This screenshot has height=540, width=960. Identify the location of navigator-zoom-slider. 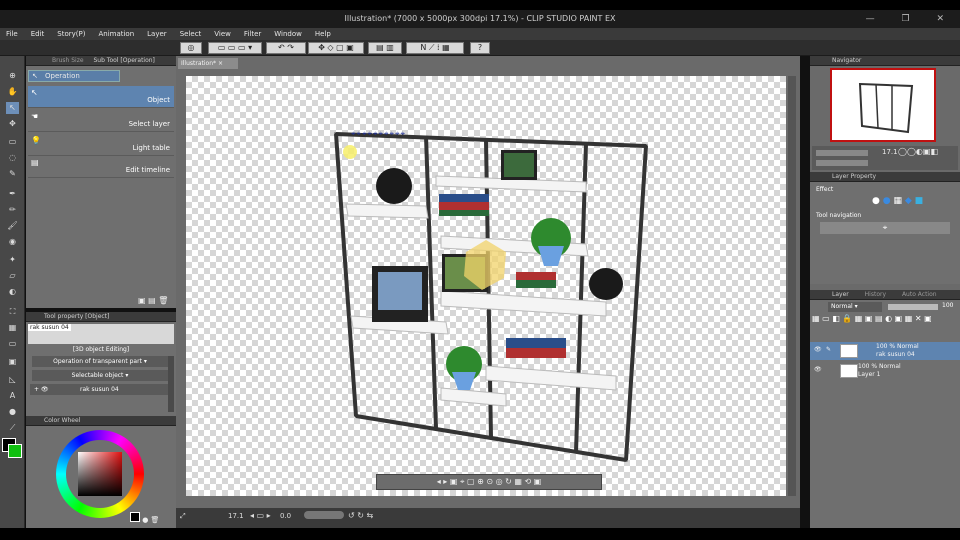
(842, 153).